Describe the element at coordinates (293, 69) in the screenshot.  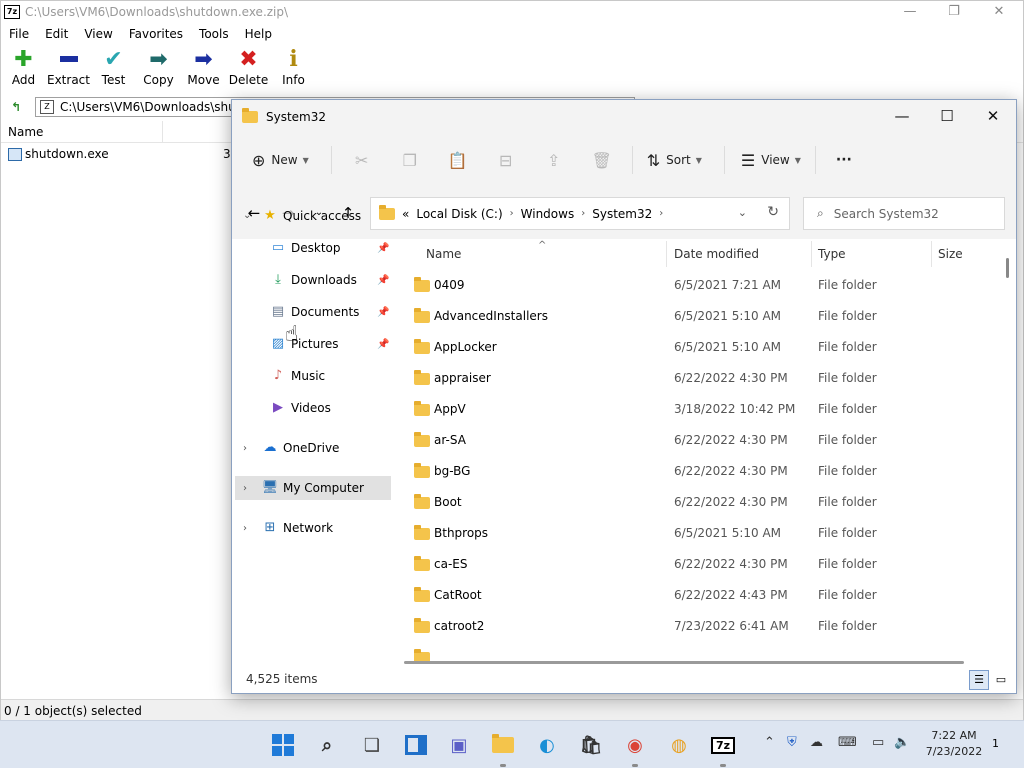
I see `info-button: i Info` at that location.